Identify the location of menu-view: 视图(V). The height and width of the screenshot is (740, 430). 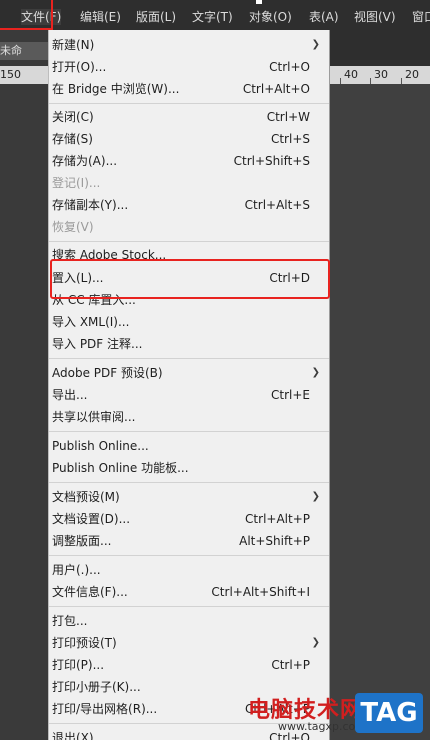
(375, 17).